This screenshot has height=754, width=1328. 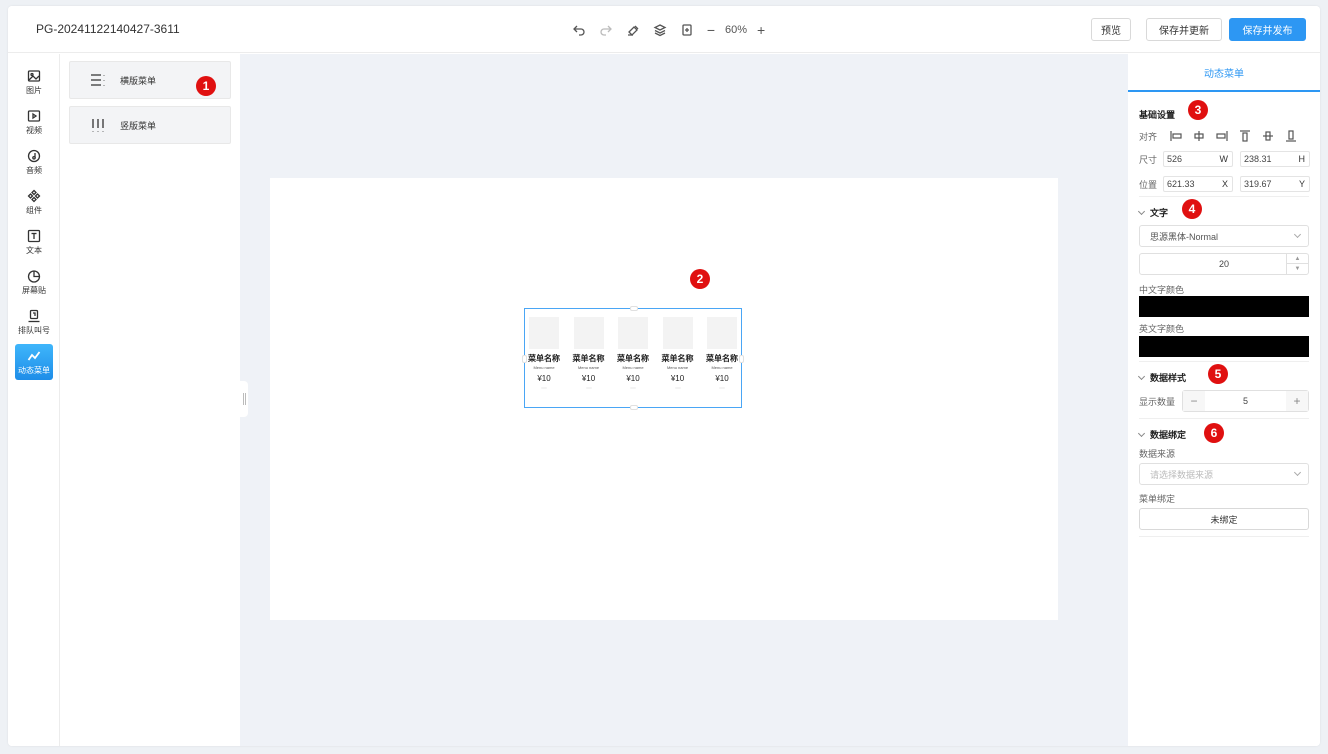 I want to click on zoom-in-button: +, so click(x=761, y=30).